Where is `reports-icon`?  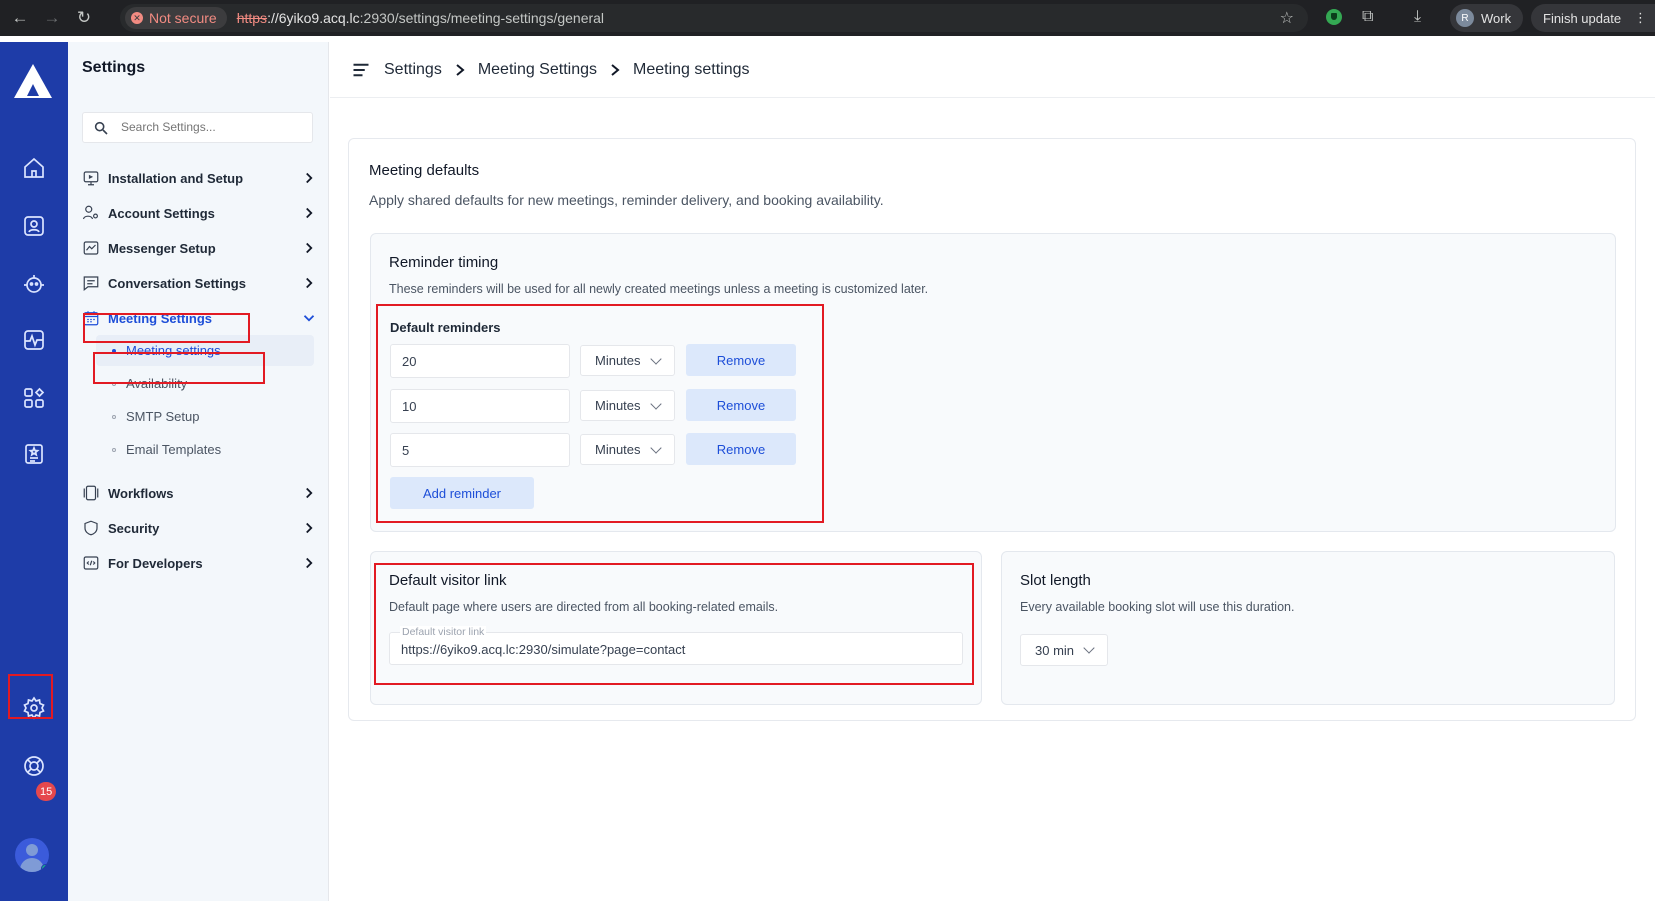 reports-icon is located at coordinates (34, 340).